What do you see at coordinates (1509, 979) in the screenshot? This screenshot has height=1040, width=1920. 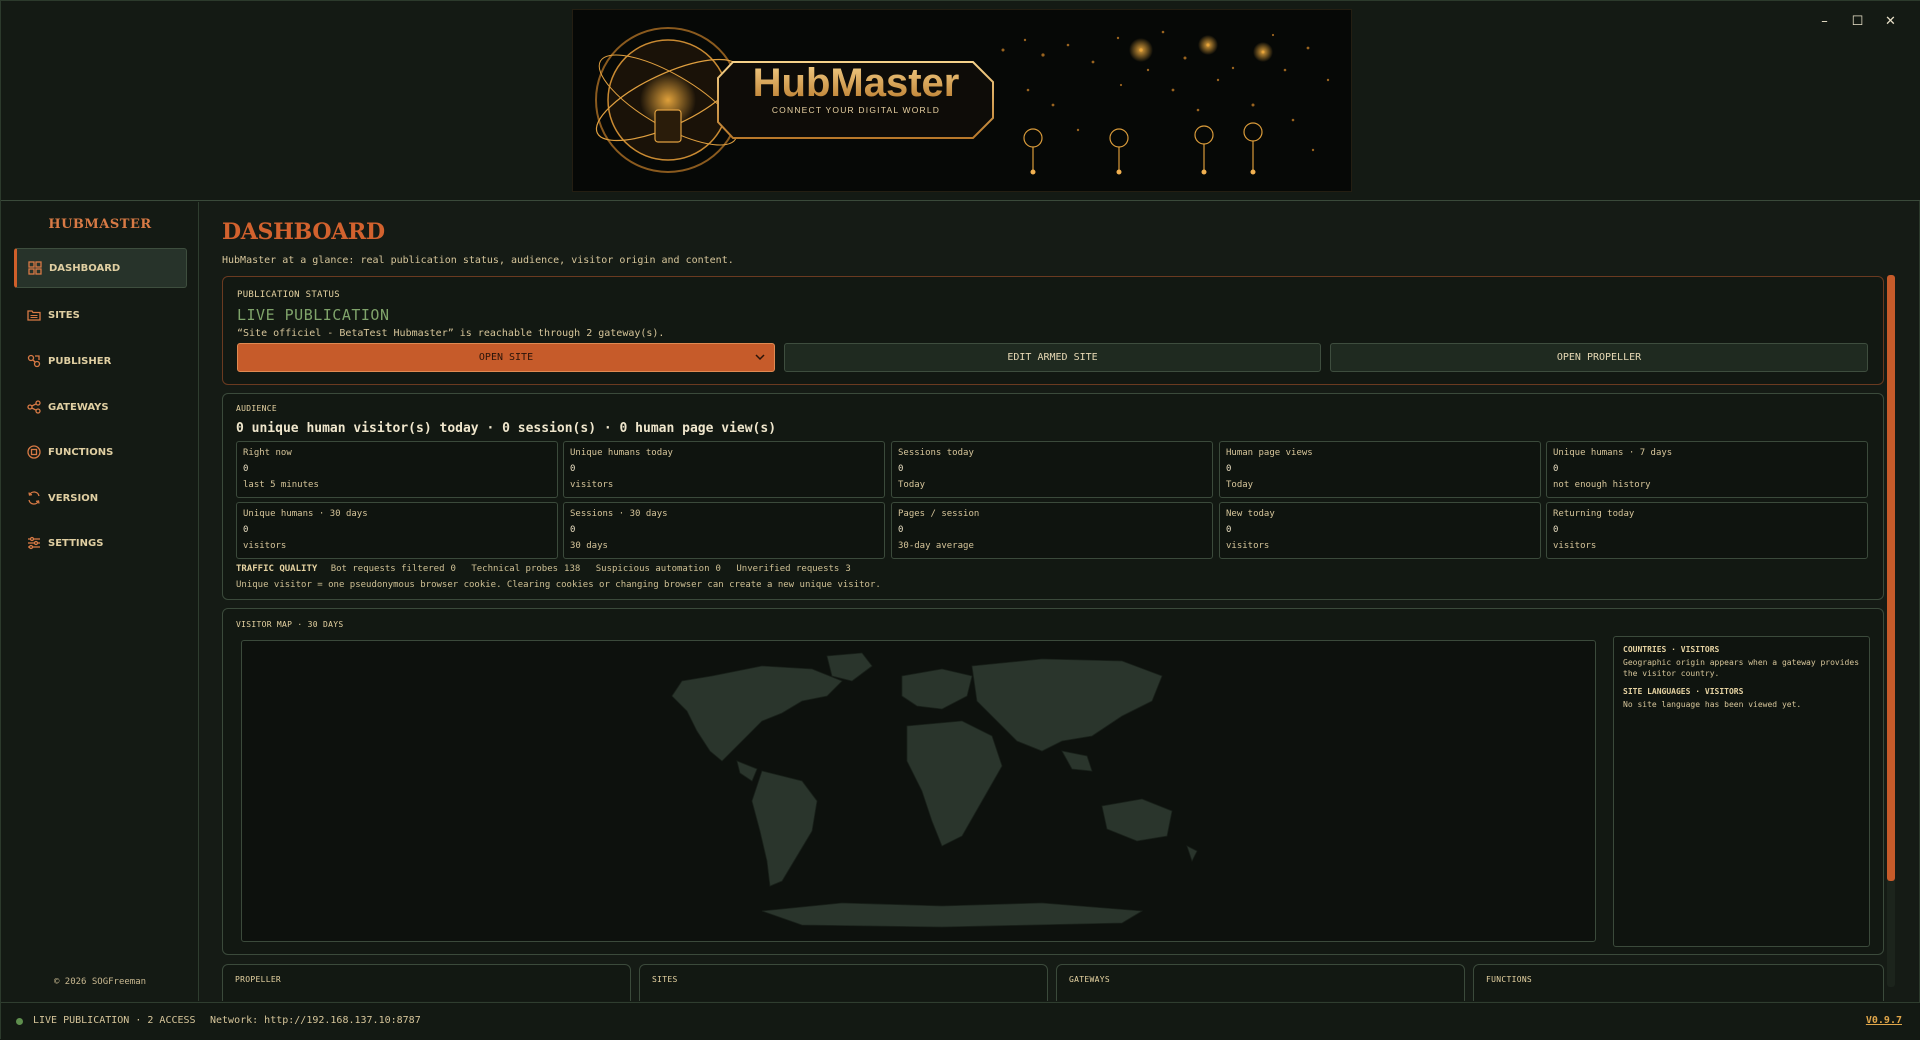 I see `card-label: FUNCTIONS` at bounding box center [1509, 979].